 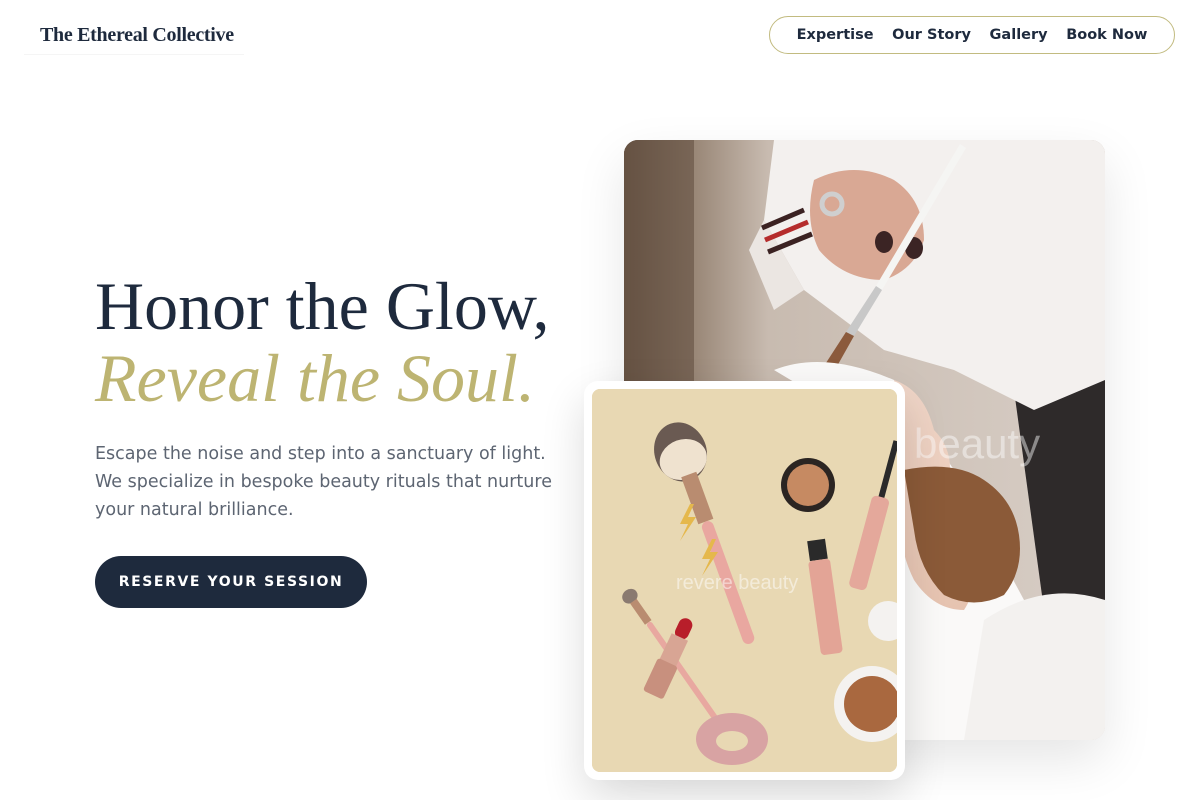 I want to click on reserve-session-button: RESERVE YOUR SESSION, so click(x=231, y=582).